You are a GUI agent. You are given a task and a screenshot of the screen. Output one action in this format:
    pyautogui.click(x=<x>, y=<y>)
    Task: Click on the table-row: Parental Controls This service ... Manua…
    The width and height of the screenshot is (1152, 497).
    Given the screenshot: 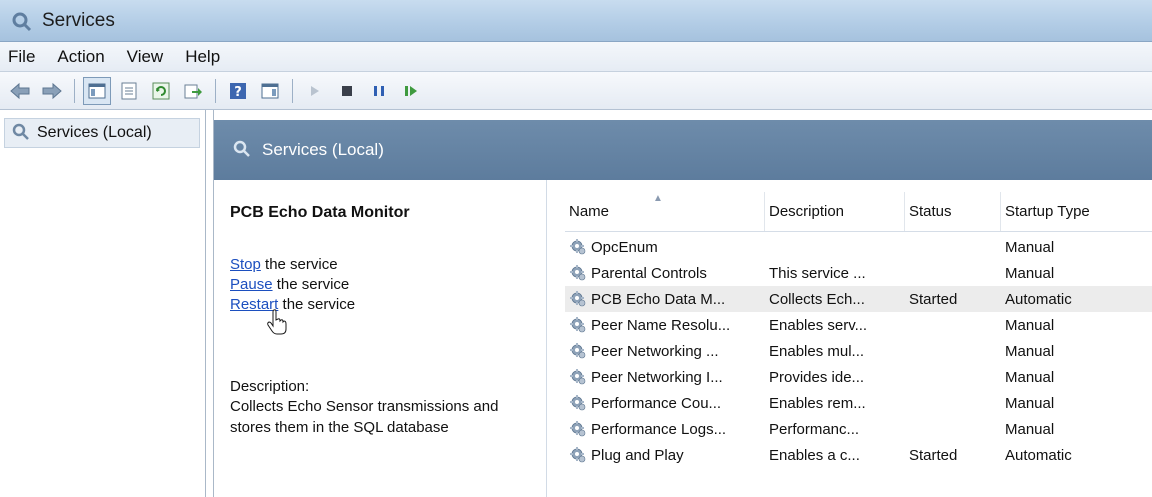 What is the action you would take?
    pyautogui.click(x=858, y=273)
    